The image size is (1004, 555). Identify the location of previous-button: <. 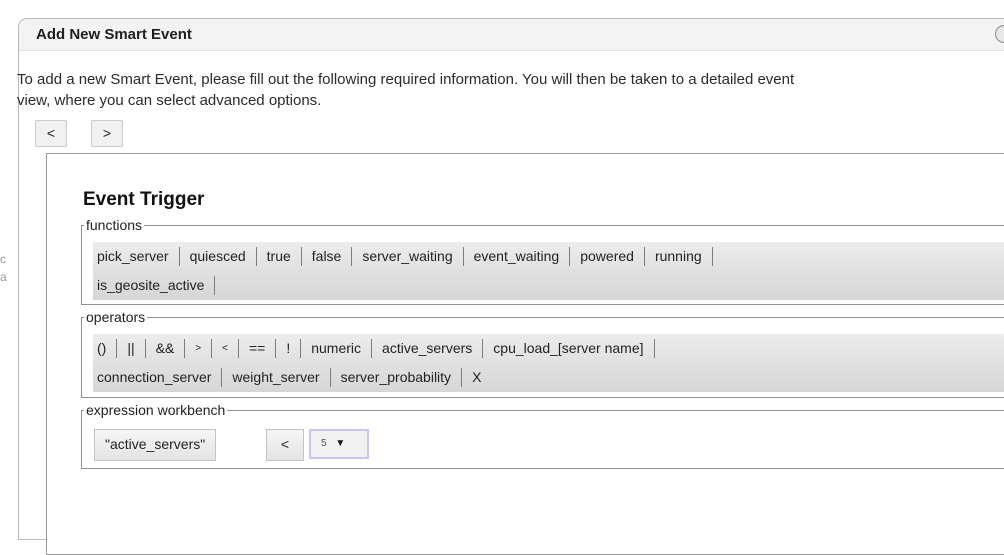
(51, 133).